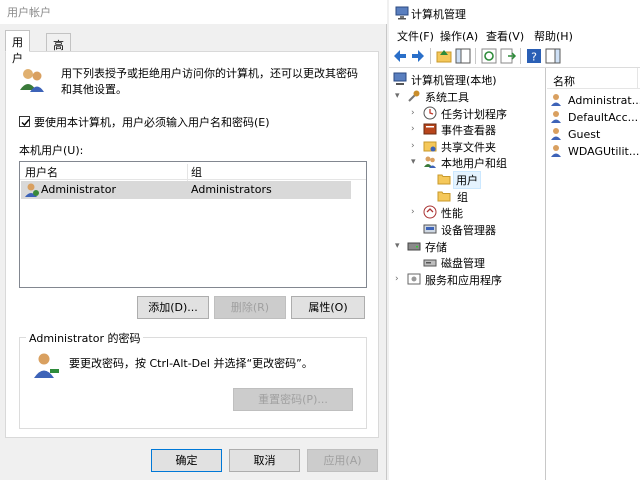 This screenshot has width=640, height=480. What do you see at coordinates (430, 129) in the screenshot?
I see `event-viewer-icon` at bounding box center [430, 129].